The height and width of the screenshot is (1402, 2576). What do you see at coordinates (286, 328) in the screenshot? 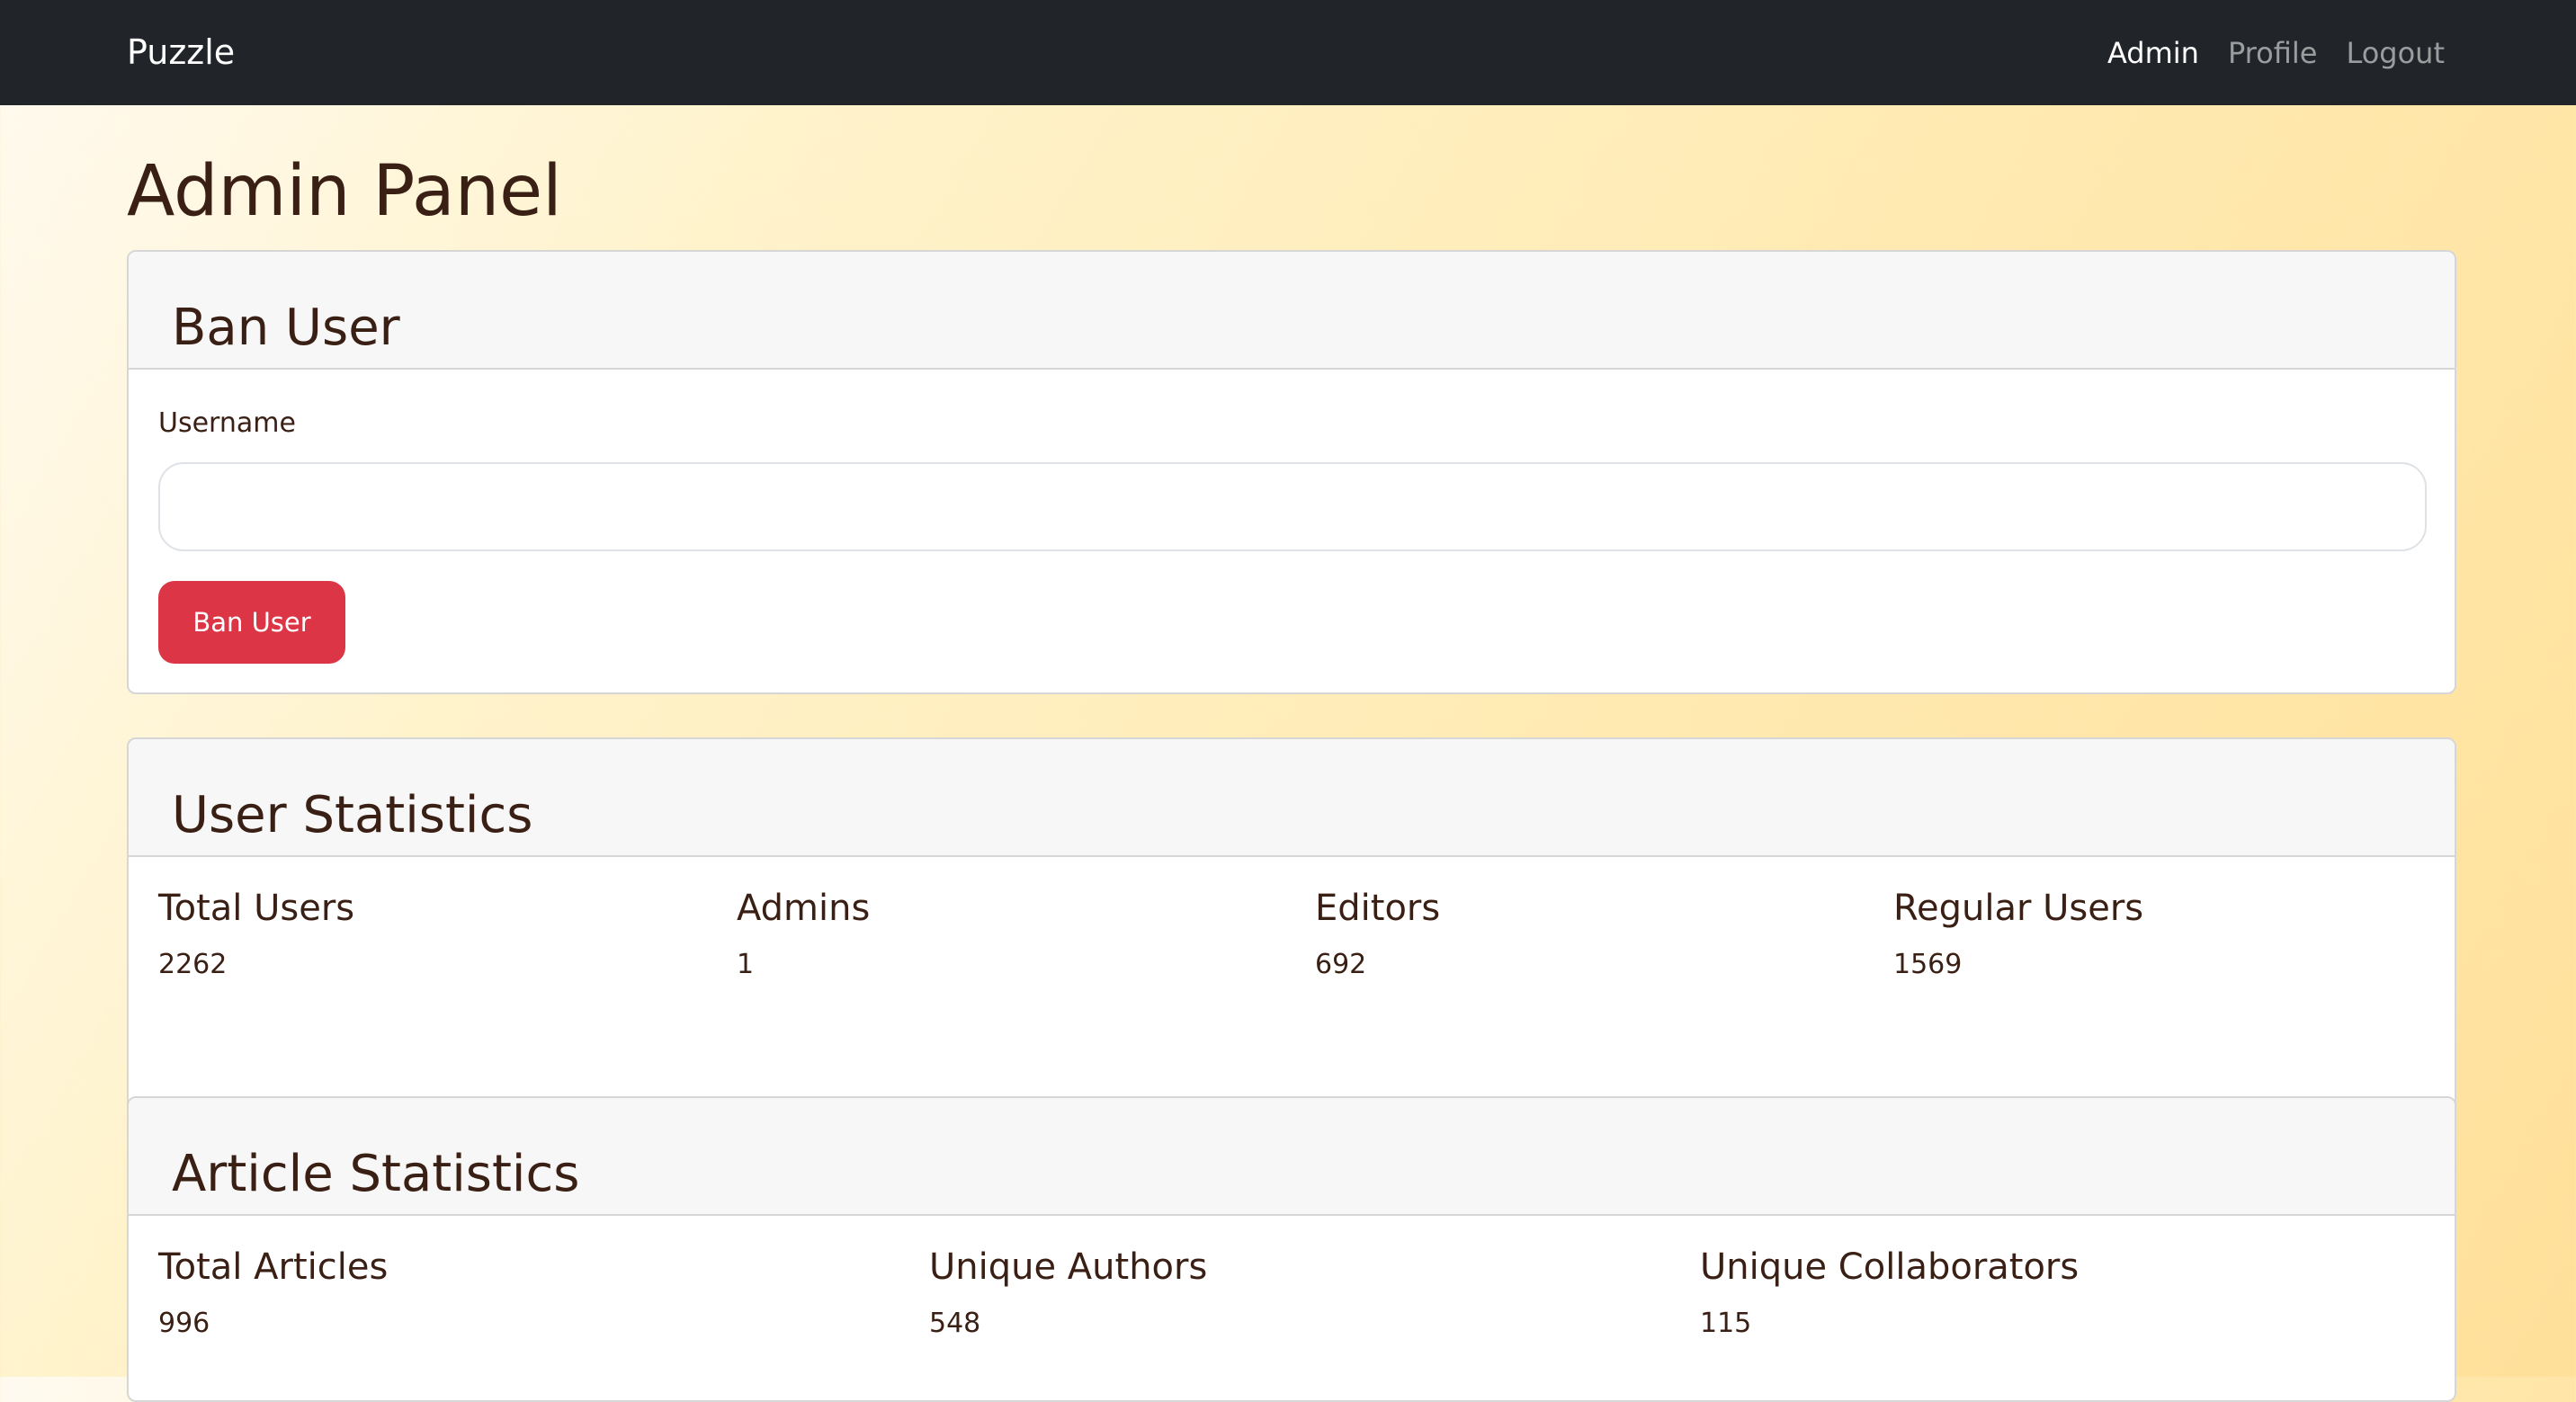
I see `ban-user-heading: Ban User` at bounding box center [286, 328].